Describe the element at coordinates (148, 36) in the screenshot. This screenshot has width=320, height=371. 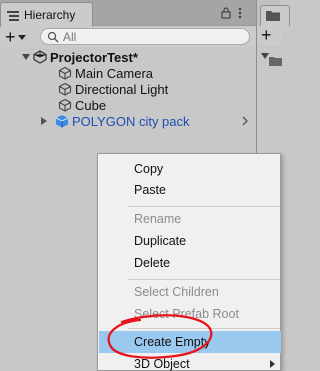
I see `search-input` at that location.